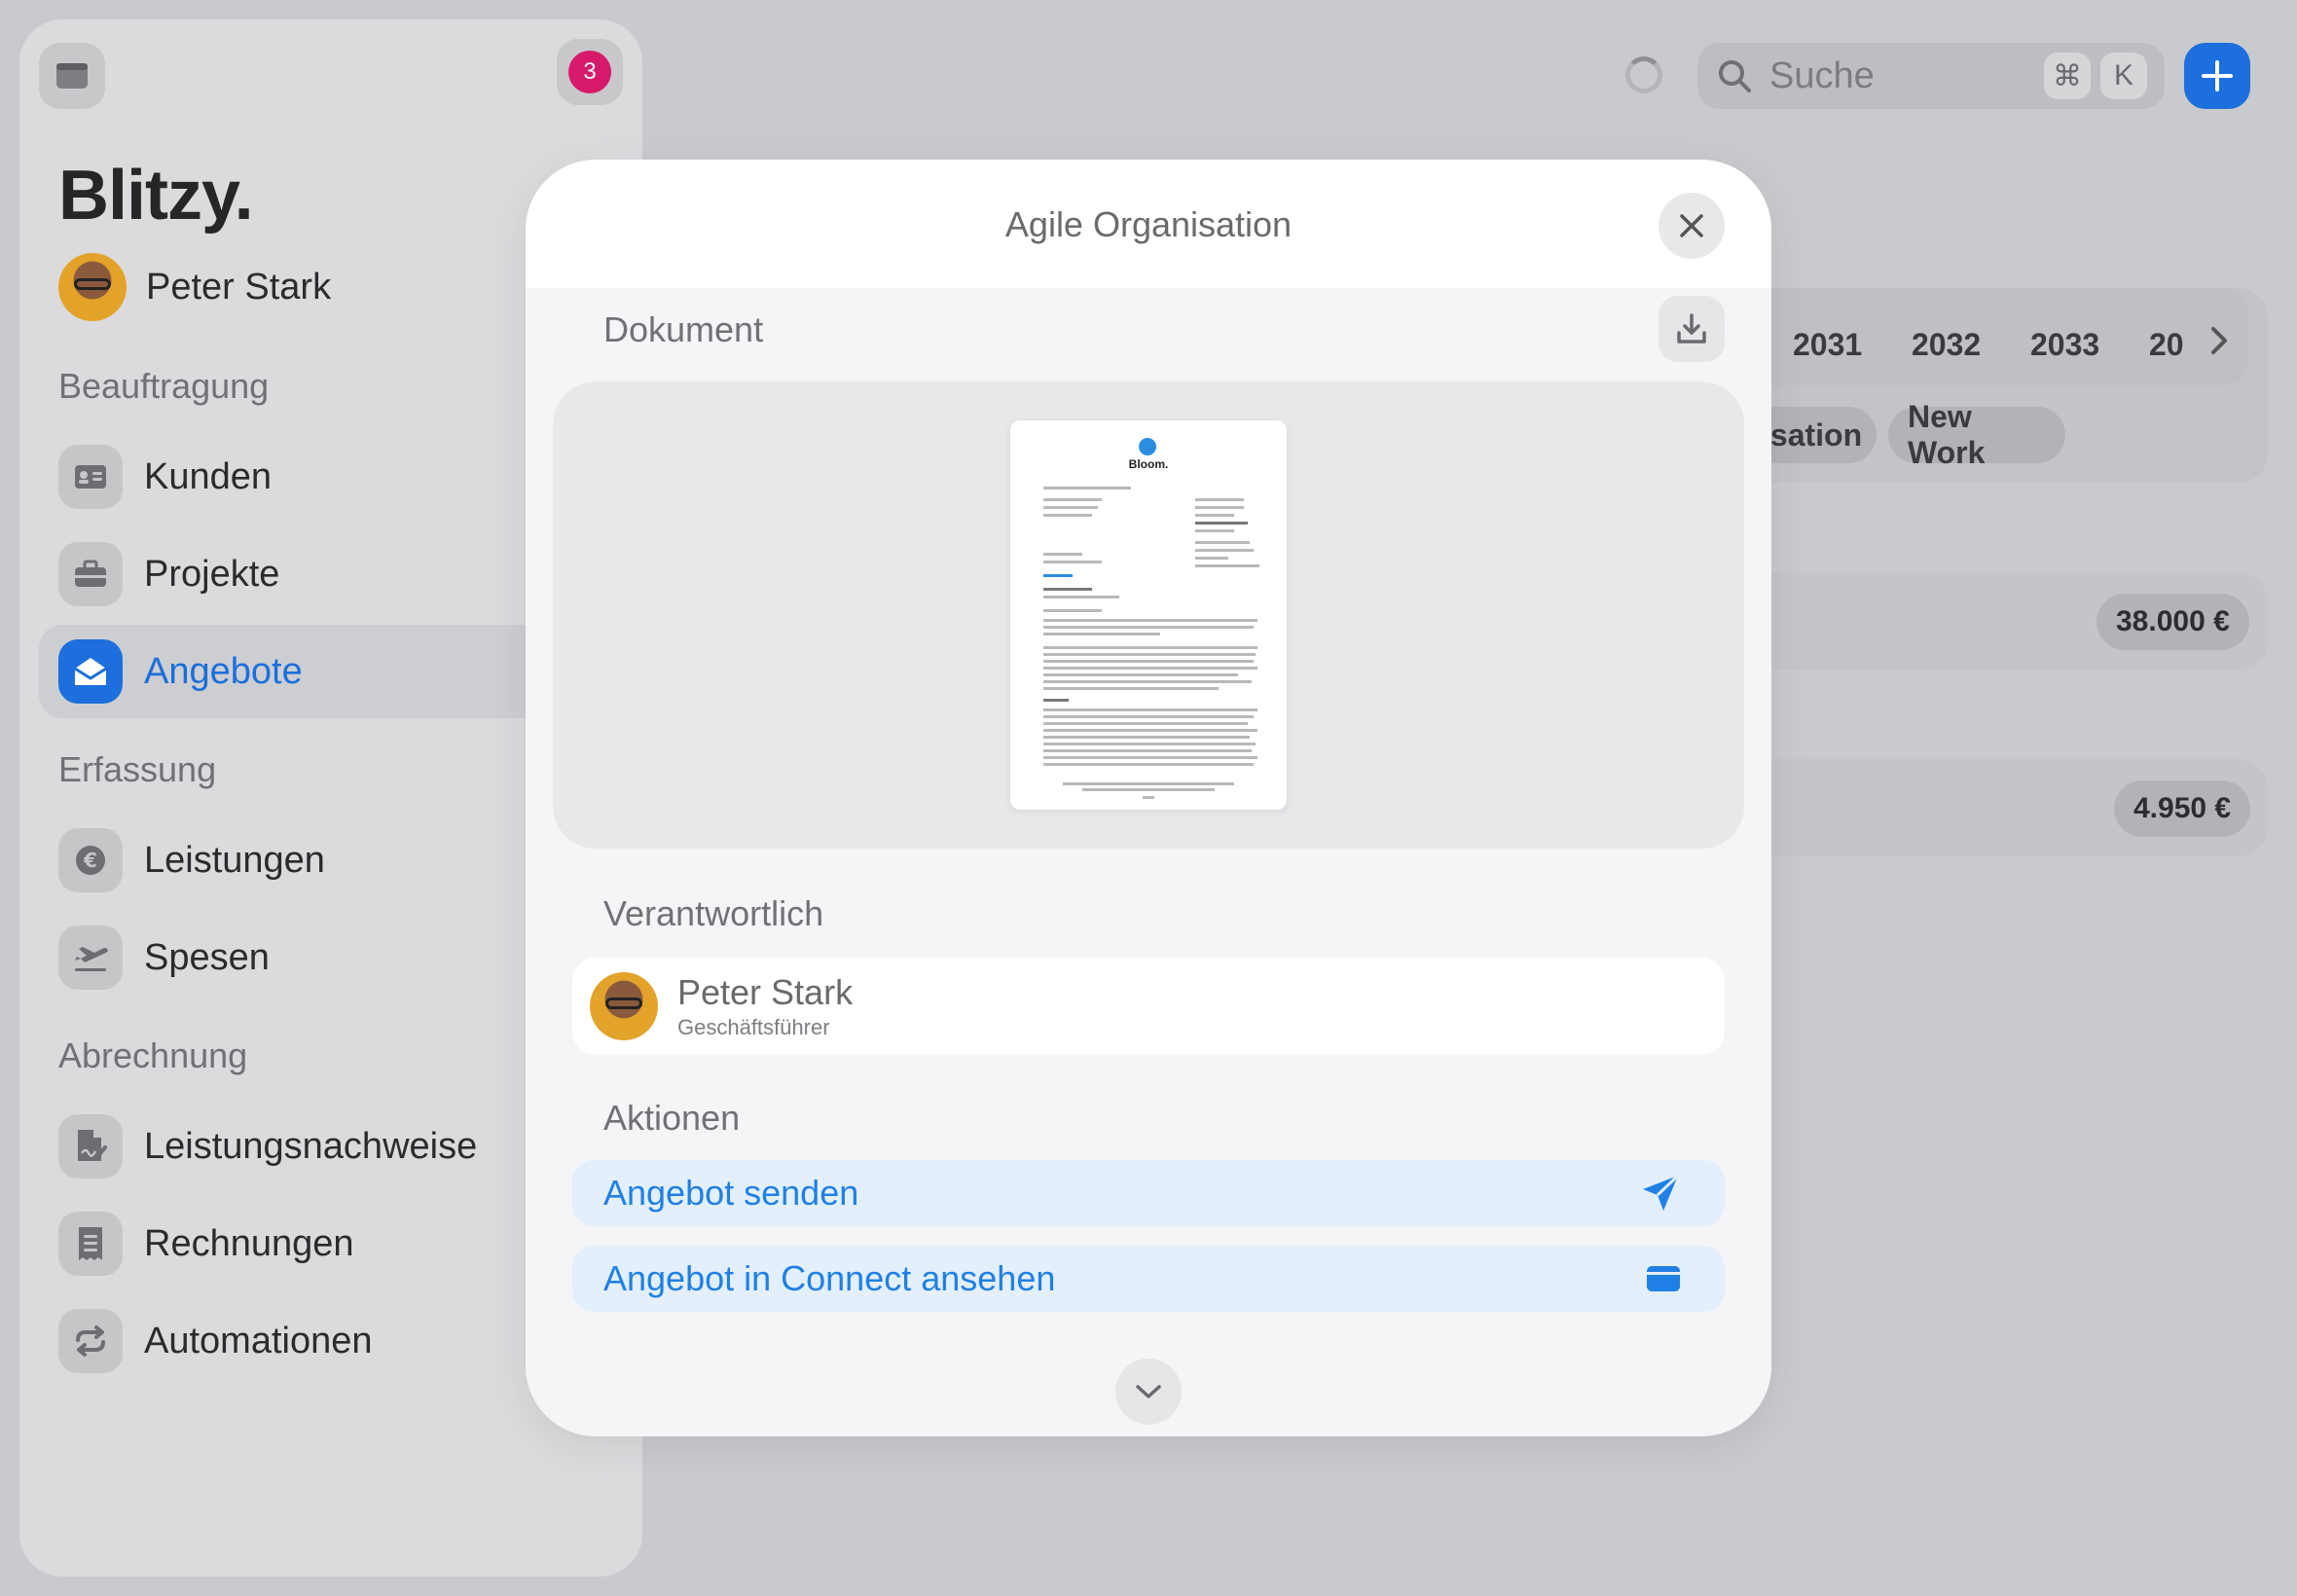 Image resolution: width=2297 pixels, height=1596 pixels. I want to click on sidebar-item-label: Spesen, so click(207, 957).